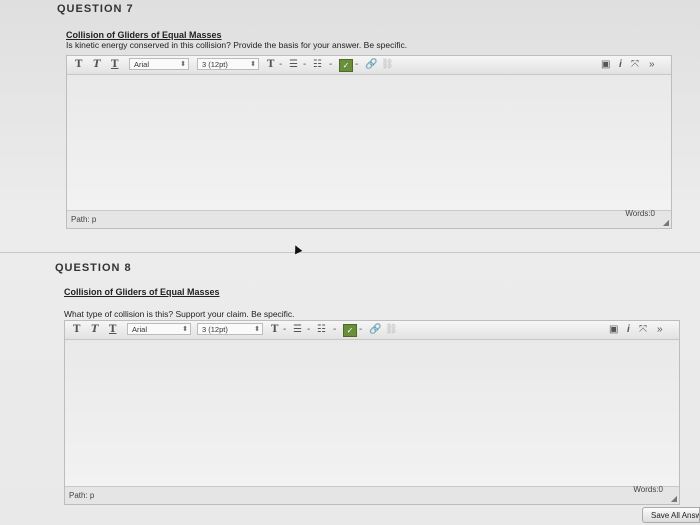 The height and width of the screenshot is (525, 700). What do you see at coordinates (144, 35) in the screenshot?
I see `question-7-title: Collision of Gliders of Equal Masses` at bounding box center [144, 35].